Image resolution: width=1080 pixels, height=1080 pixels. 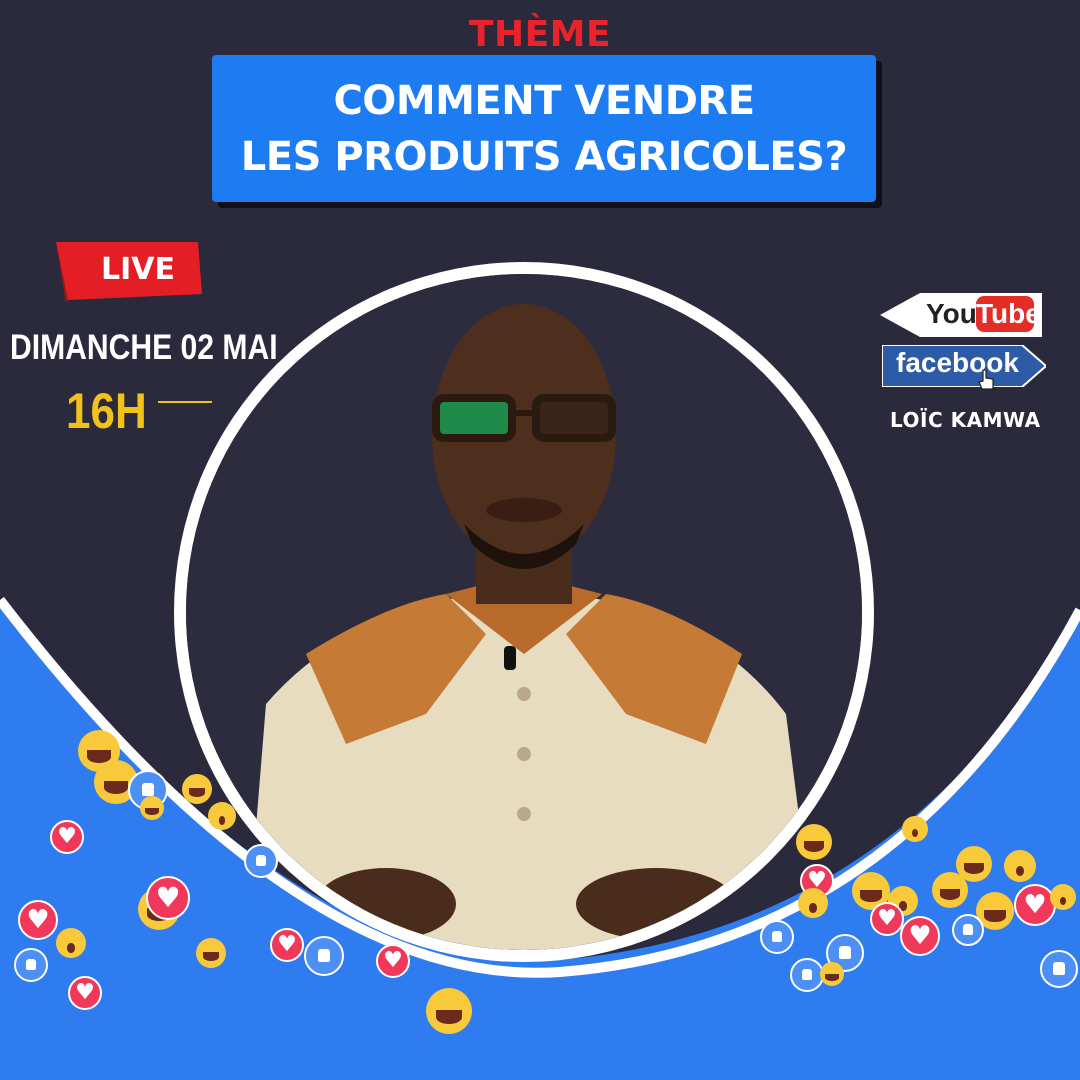 I want to click on title-line-1: COMMENT VENDRE, so click(x=544, y=100).